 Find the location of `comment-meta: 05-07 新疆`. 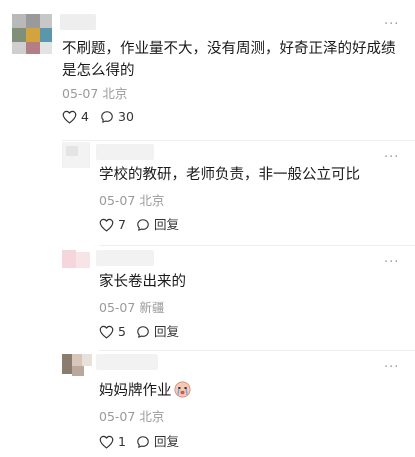

comment-meta: 05-07 新疆 is located at coordinates (131, 308).